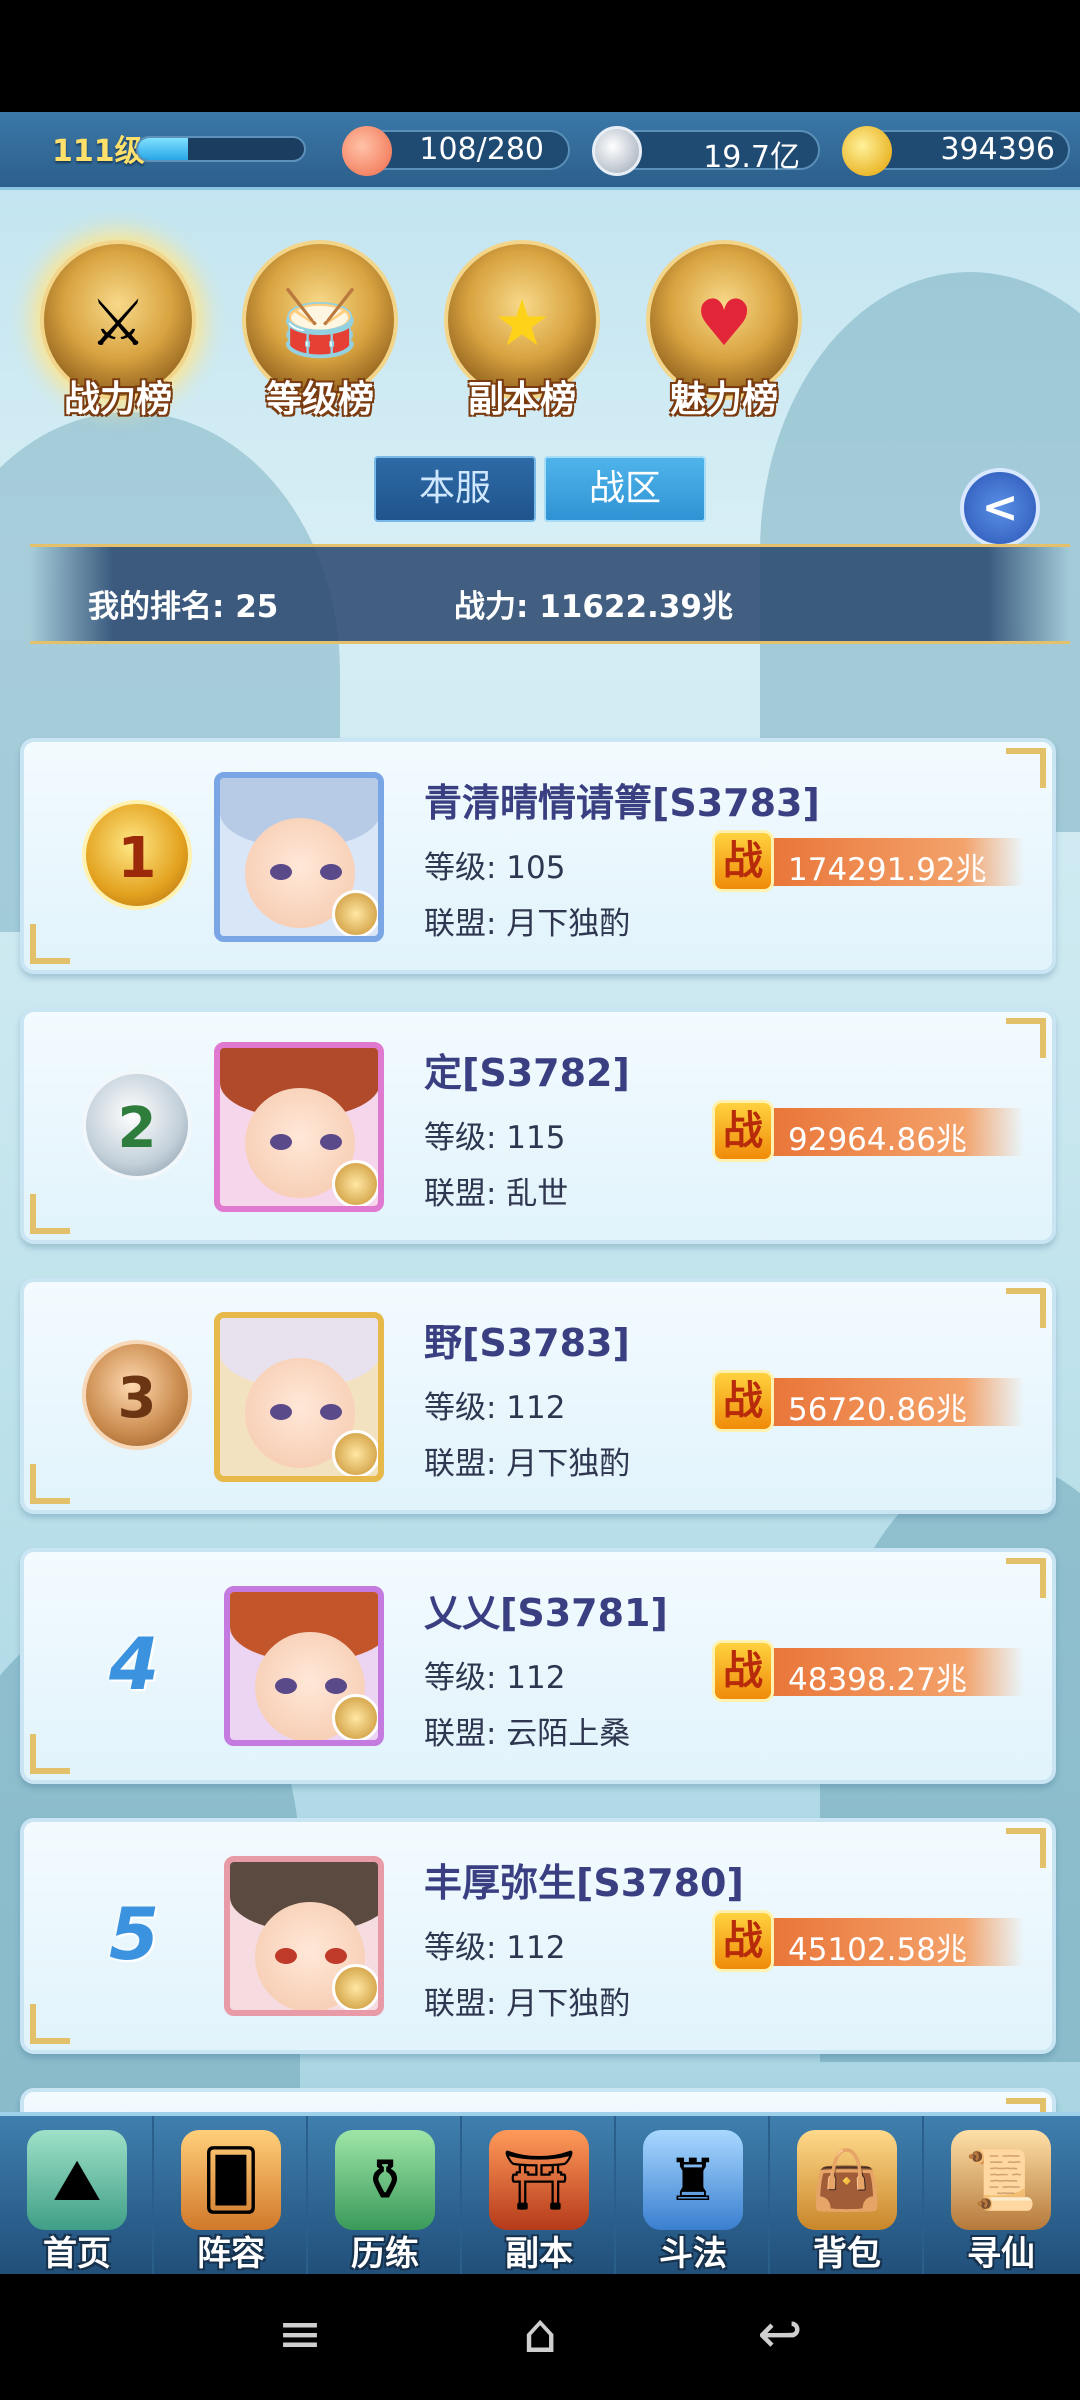  I want to click on nav-bag: 👜 背包, so click(847, 2195).